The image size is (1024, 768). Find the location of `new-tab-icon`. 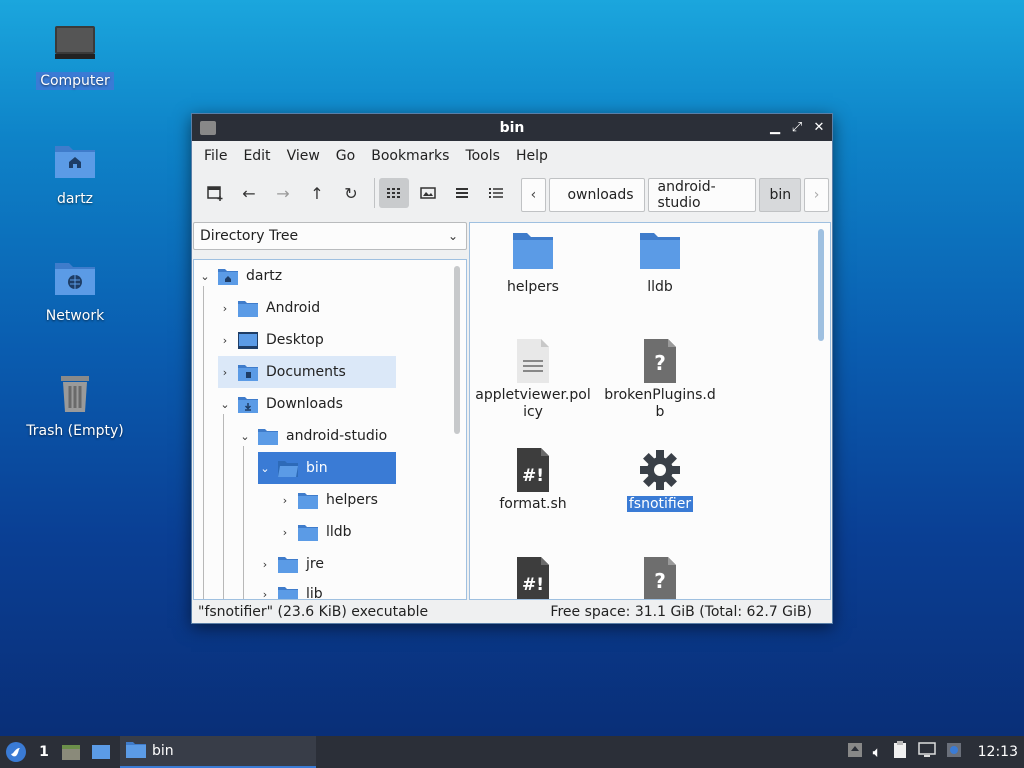

new-tab-icon is located at coordinates (215, 193).